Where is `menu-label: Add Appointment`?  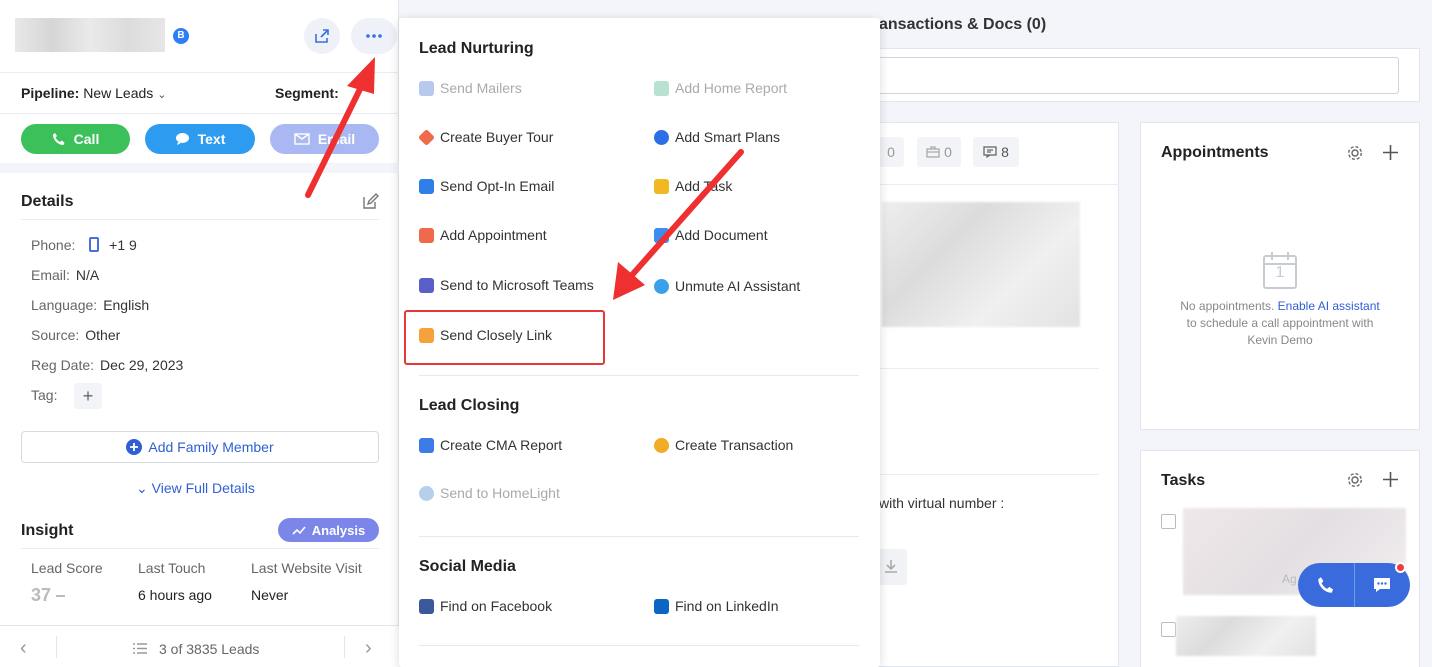 menu-label: Add Appointment is located at coordinates (493, 235).